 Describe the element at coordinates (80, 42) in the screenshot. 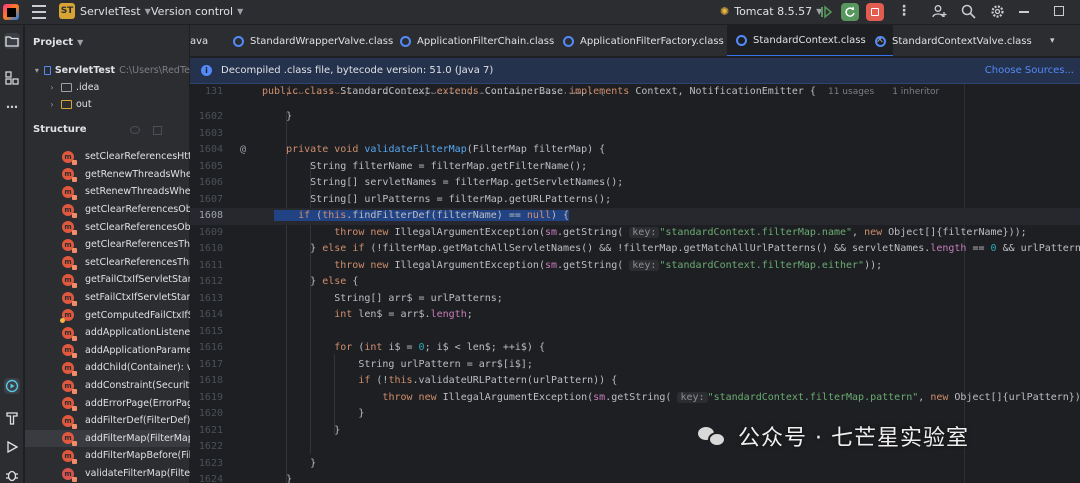

I see `chevron-down-icon: ▼` at that location.